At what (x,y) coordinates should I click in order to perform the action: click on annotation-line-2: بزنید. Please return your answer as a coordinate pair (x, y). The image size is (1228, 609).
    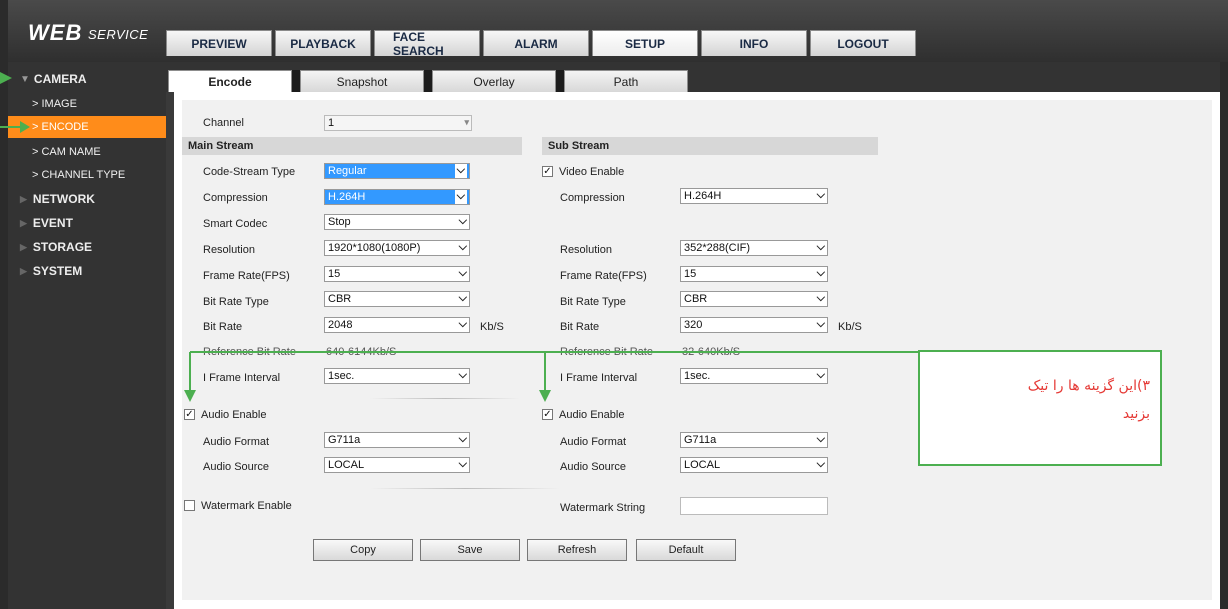
    Looking at the image, I should click on (1136, 414).